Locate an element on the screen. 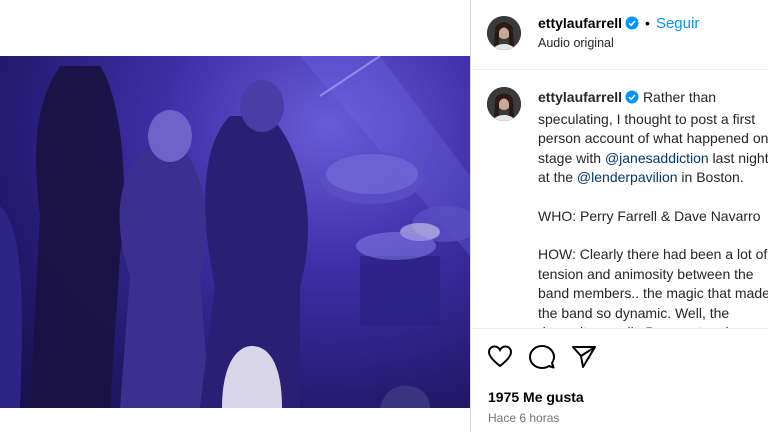 This screenshot has height=432, width=768. heart-icon is located at coordinates (500, 356).